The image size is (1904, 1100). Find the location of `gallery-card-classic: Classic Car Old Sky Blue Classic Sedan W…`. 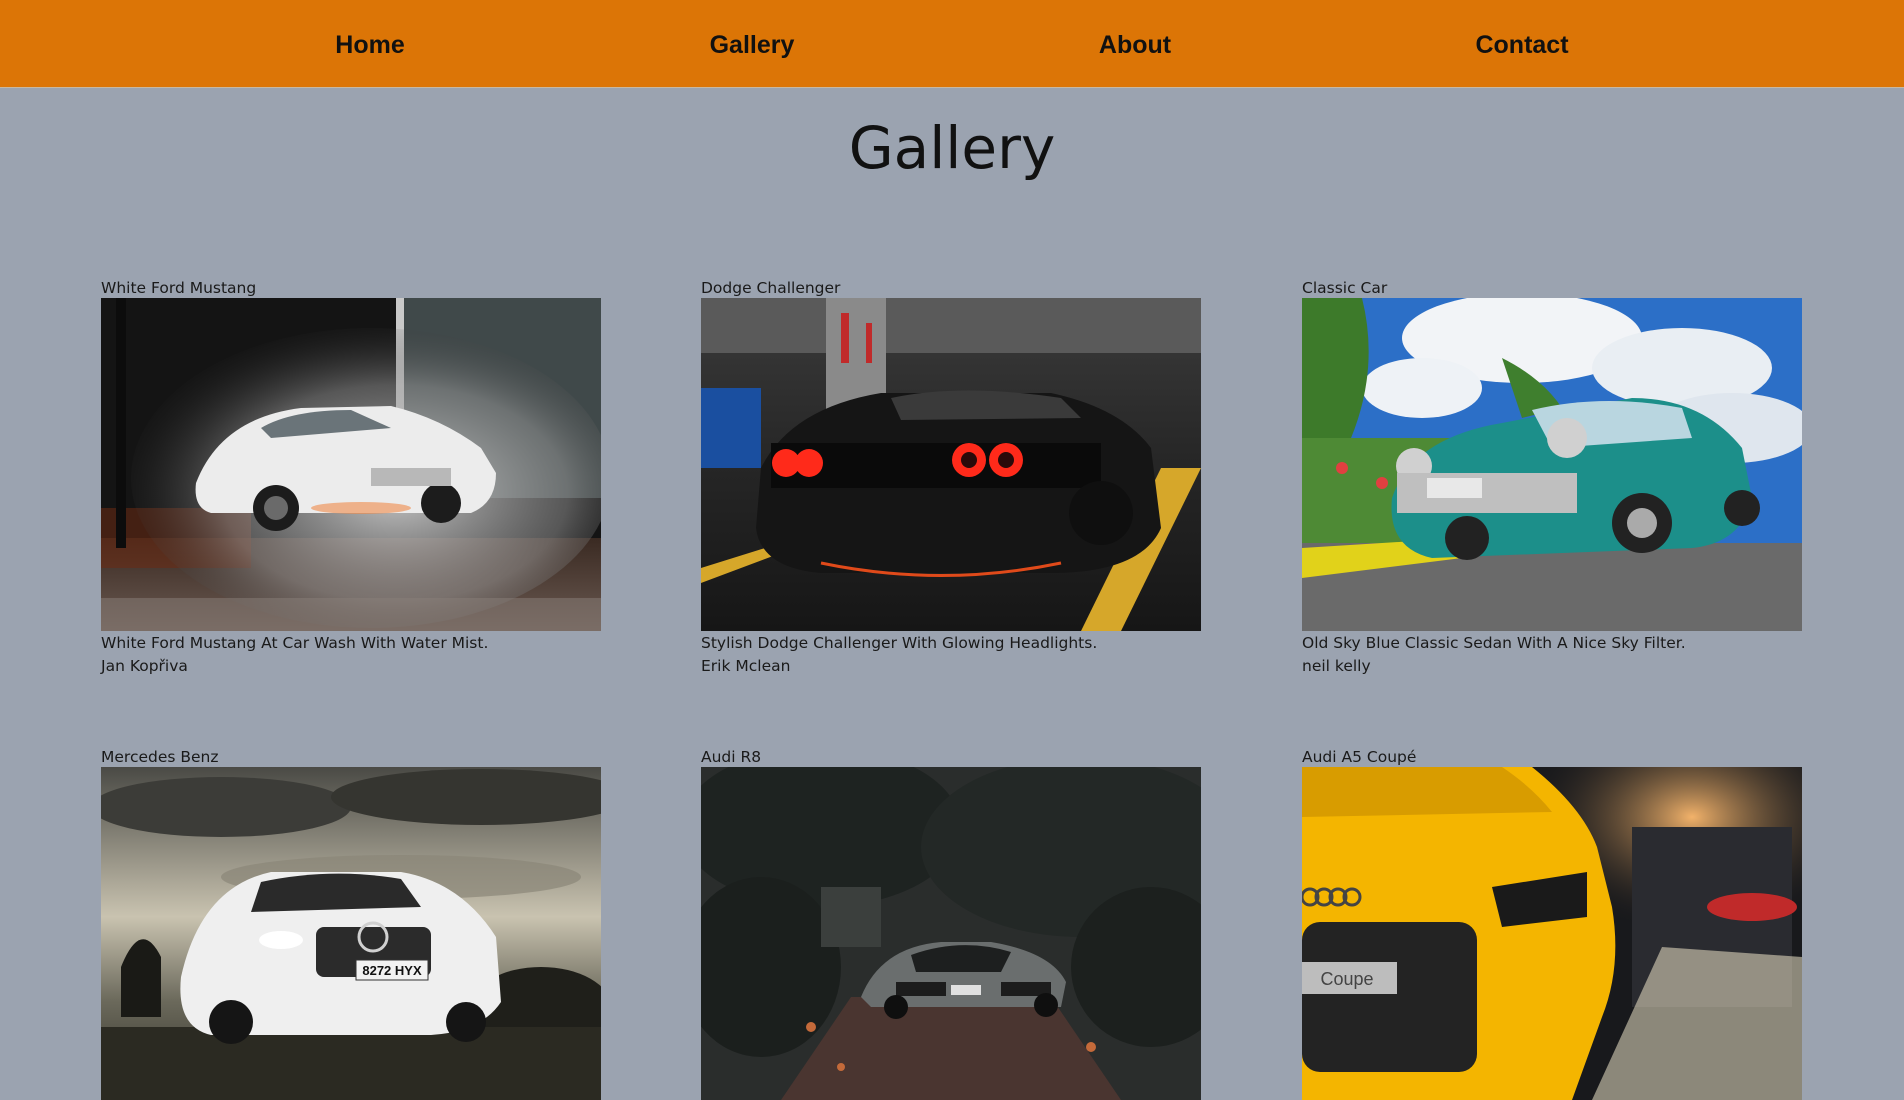

gallery-card-classic: Classic Car Old Sky Blue Classic Sedan W… is located at coordinates (1552, 477).